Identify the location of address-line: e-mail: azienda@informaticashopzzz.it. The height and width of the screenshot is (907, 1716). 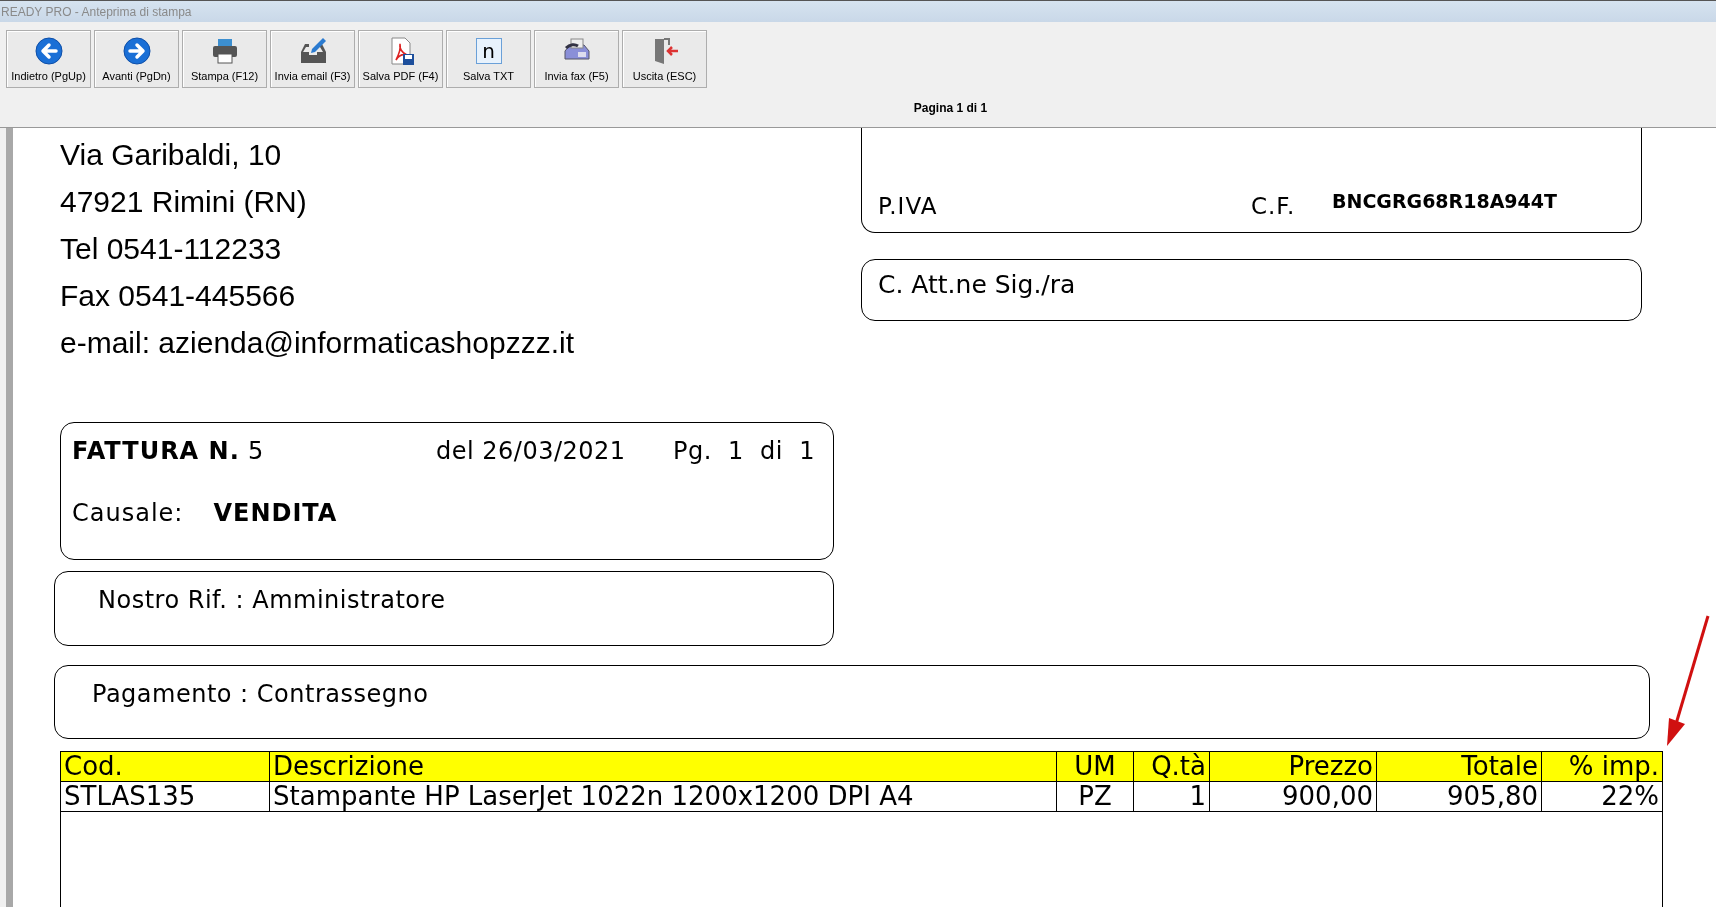
(317, 344).